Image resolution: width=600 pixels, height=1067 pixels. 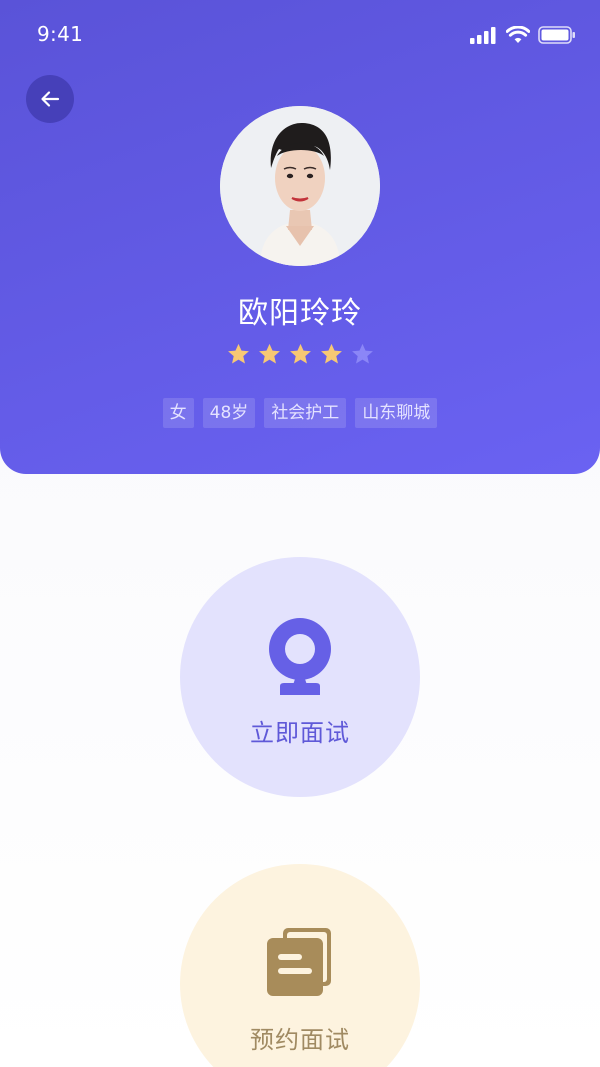 I want to click on worker-name: 欧阳玲玲, so click(x=300, y=313).